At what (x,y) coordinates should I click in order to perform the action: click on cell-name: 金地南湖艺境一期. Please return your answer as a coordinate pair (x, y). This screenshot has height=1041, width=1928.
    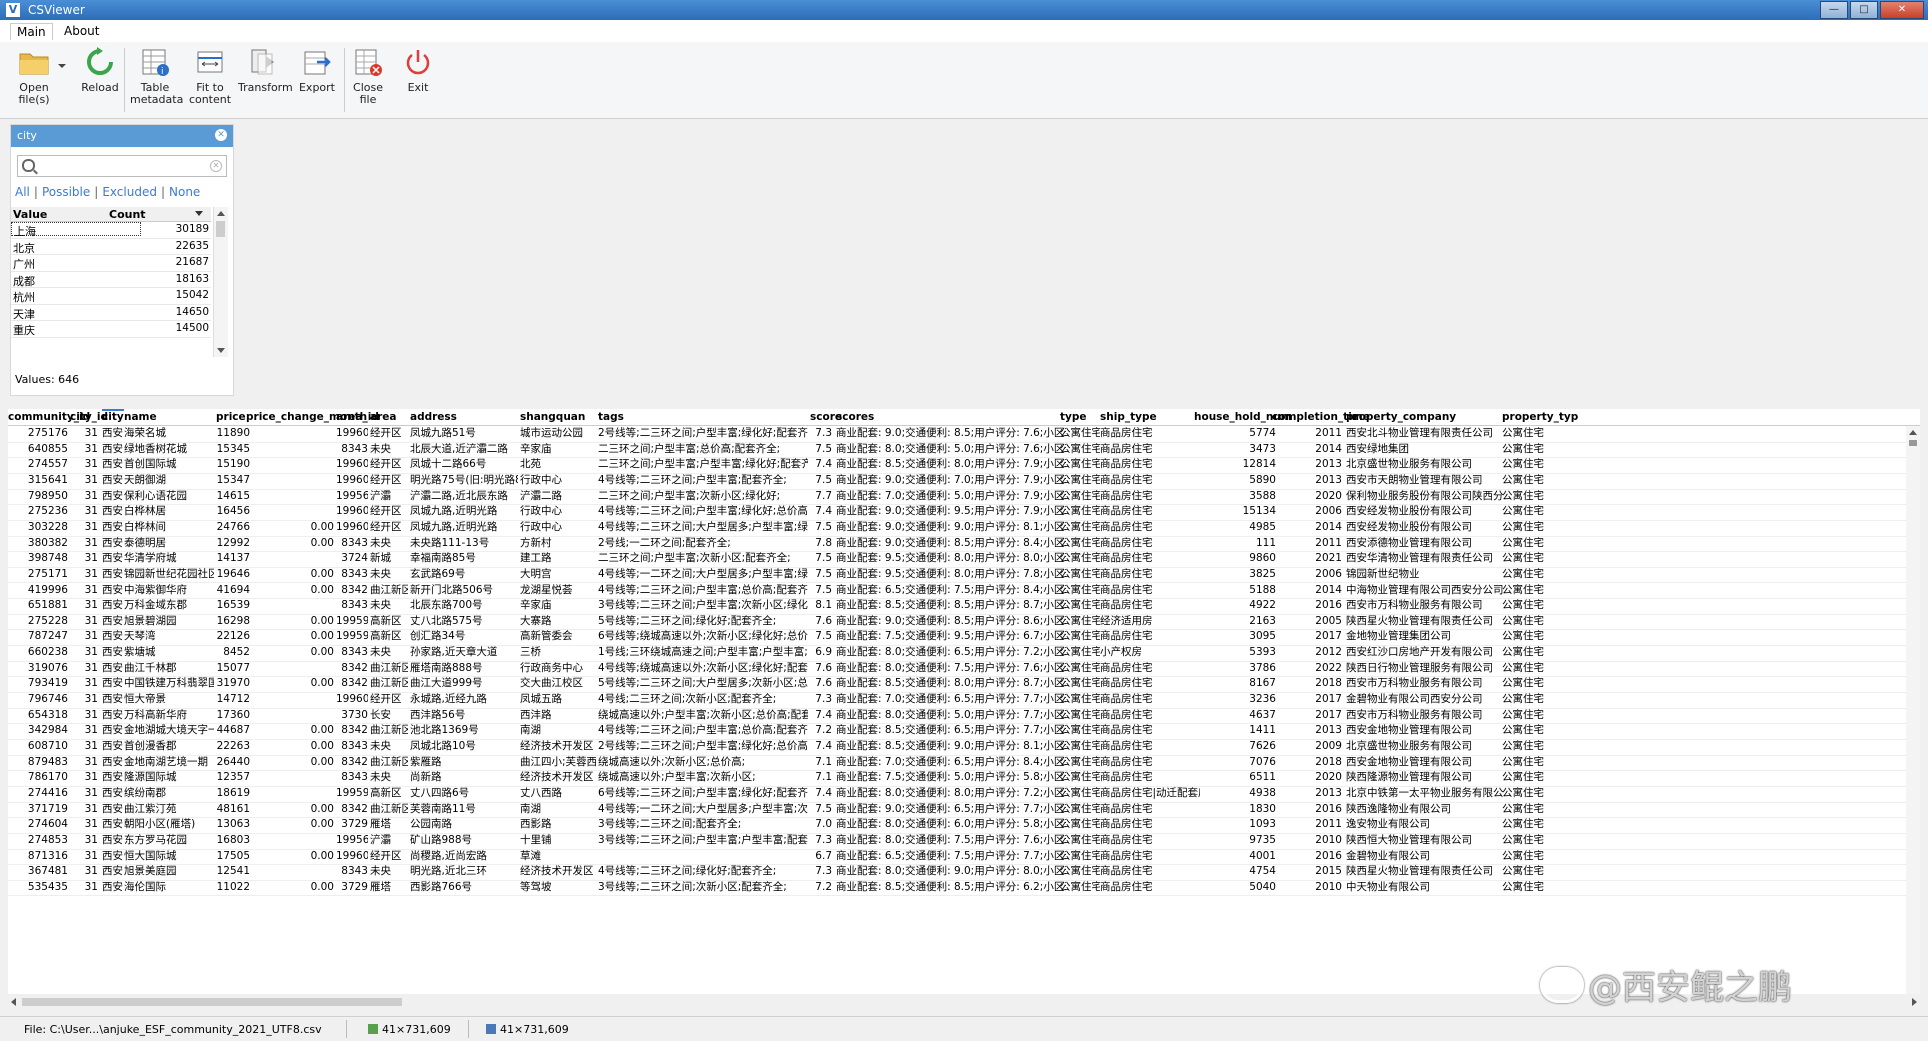
    Looking at the image, I should click on (169, 762).